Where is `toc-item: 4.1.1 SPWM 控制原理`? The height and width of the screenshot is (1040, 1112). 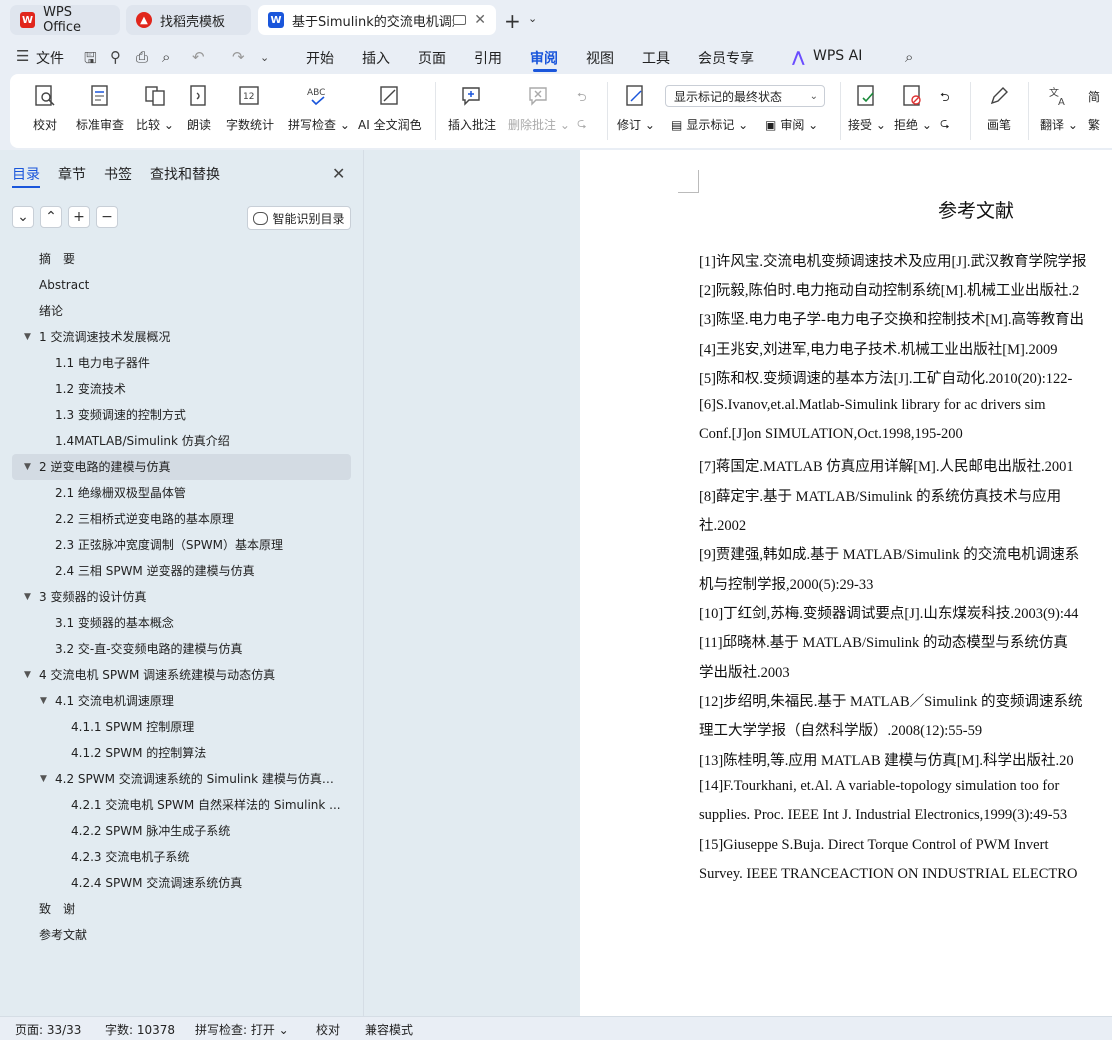 toc-item: 4.1.1 SPWM 控制原理 is located at coordinates (172, 727).